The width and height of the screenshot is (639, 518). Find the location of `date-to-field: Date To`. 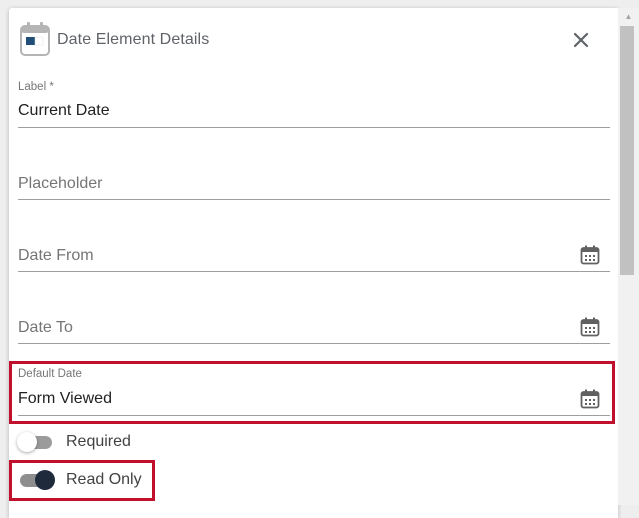

date-to-field: Date To is located at coordinates (314, 320).